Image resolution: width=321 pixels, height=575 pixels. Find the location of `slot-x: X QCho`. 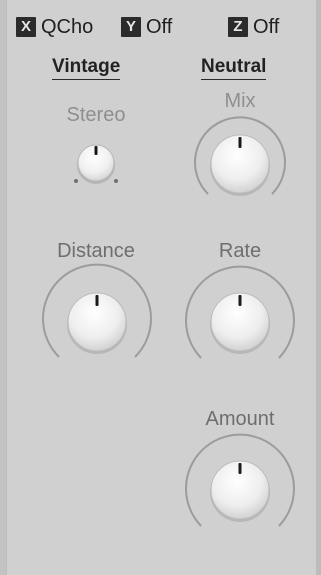

slot-x: X QCho is located at coordinates (54, 27).